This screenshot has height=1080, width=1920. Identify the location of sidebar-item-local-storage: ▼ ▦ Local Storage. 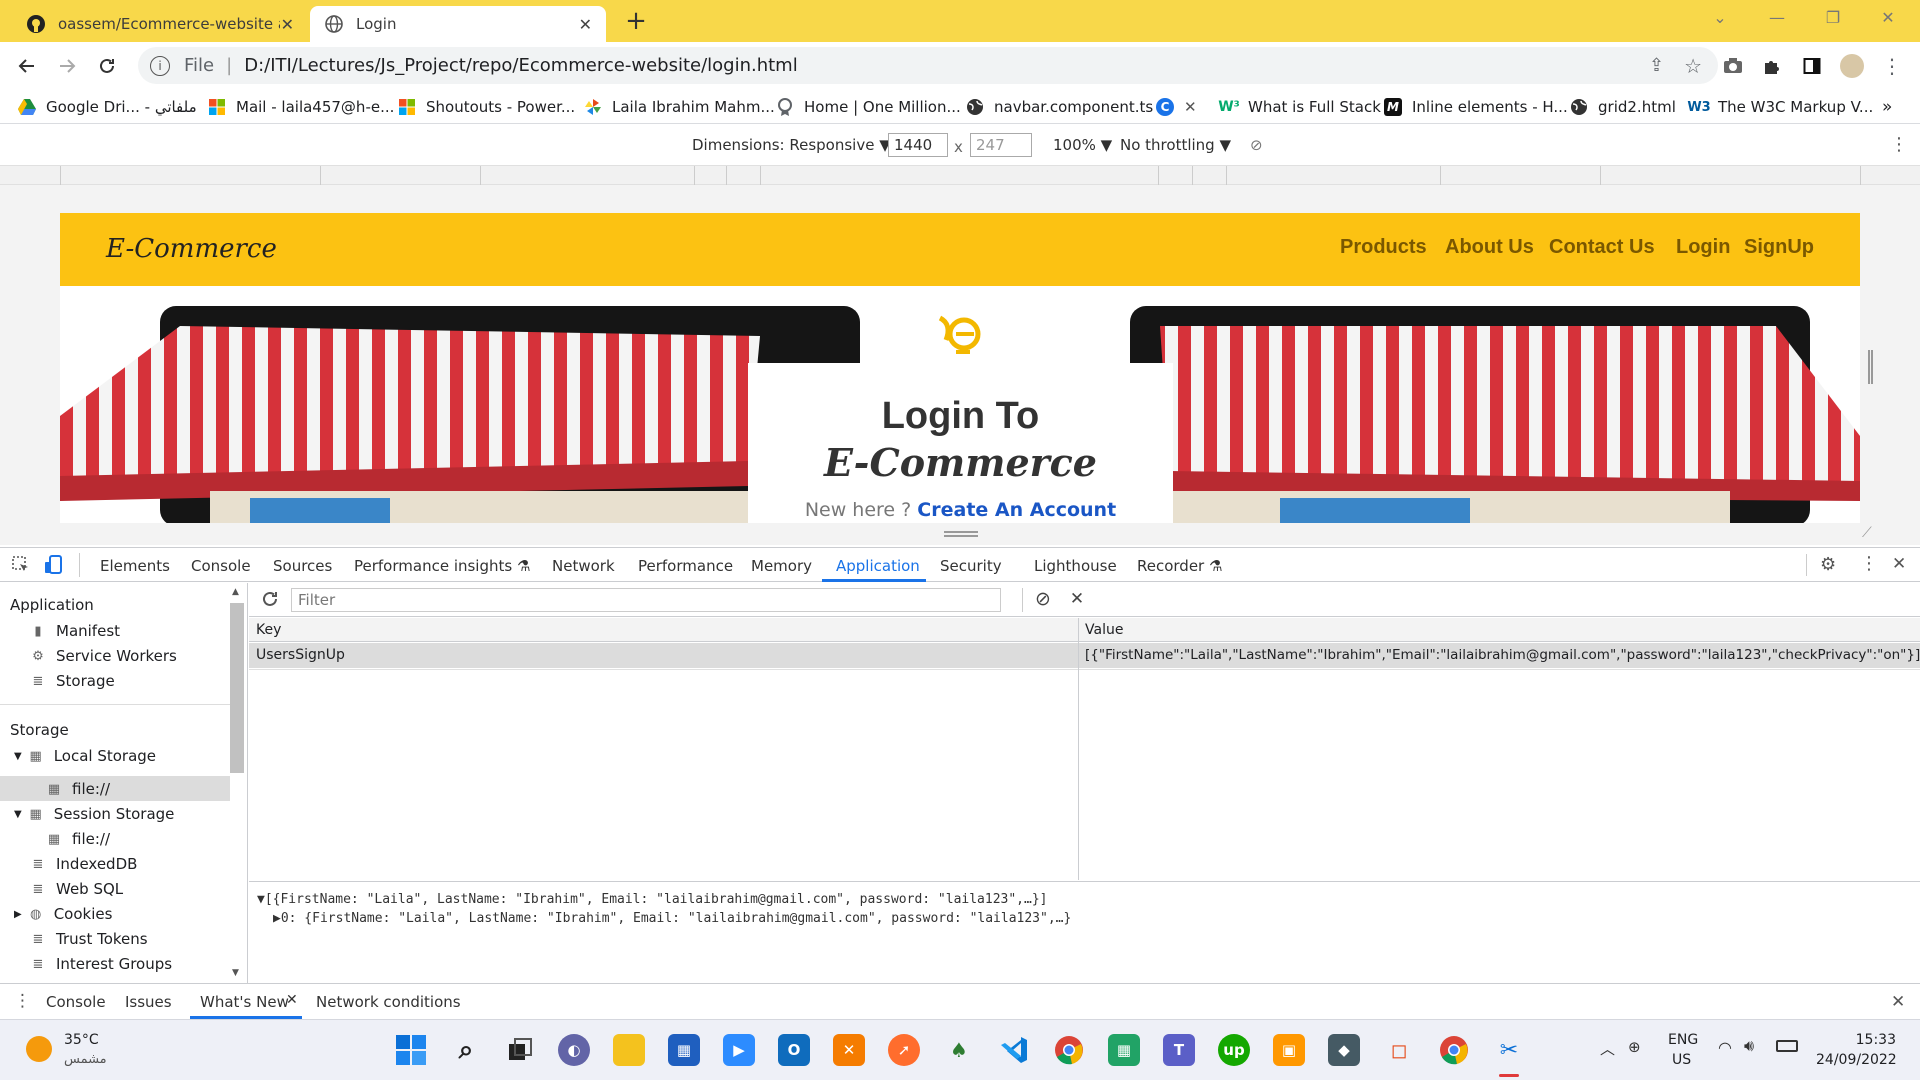
(85, 756).